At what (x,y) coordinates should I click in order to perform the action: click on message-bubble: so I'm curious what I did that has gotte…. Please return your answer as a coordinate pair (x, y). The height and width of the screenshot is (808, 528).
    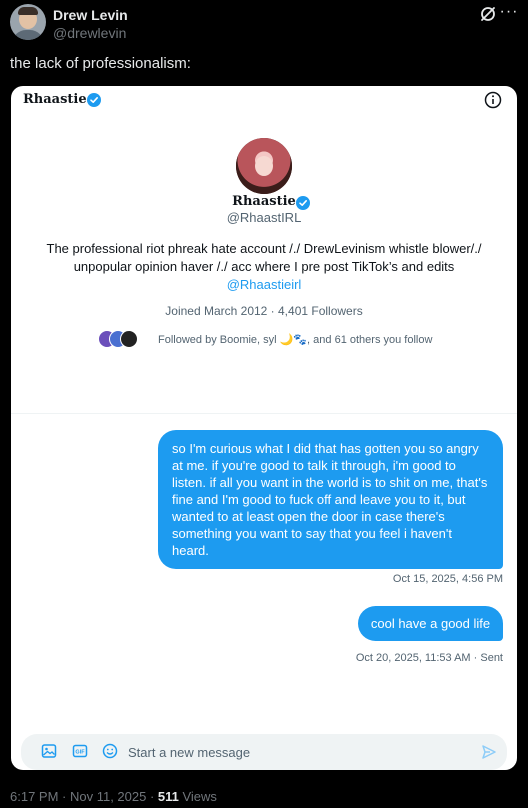
    Looking at the image, I should click on (330, 499).